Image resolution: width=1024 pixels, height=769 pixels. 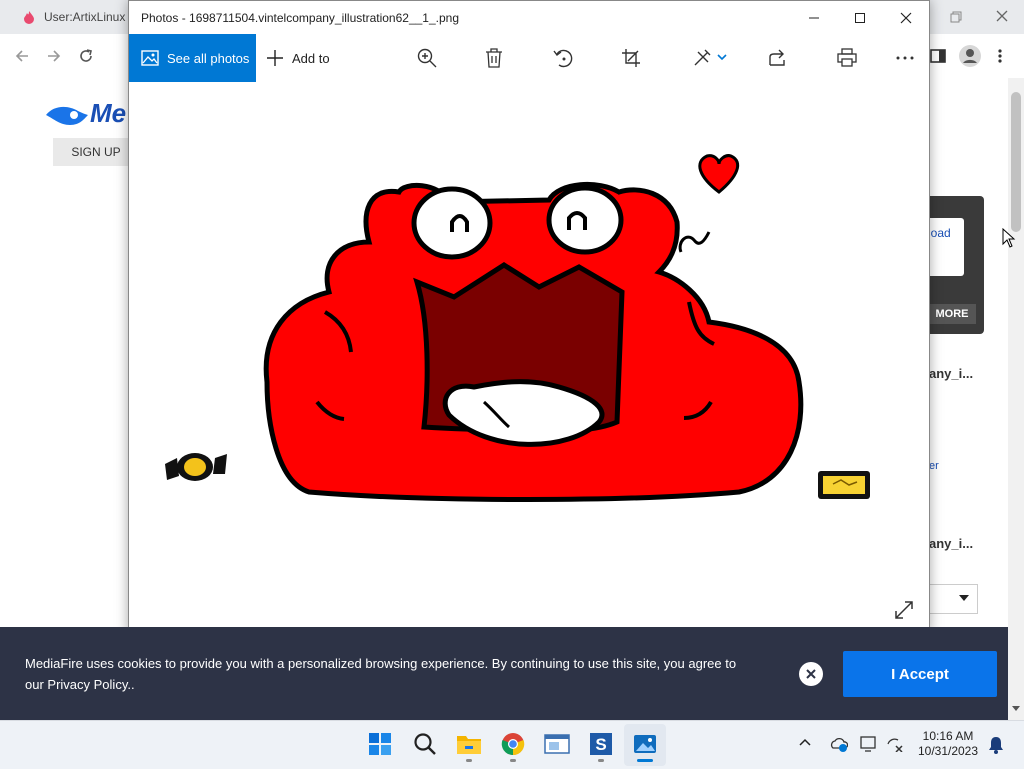 What do you see at coordinates (920, 674) in the screenshot?
I see `accept-cookies-button: I Accept` at bounding box center [920, 674].